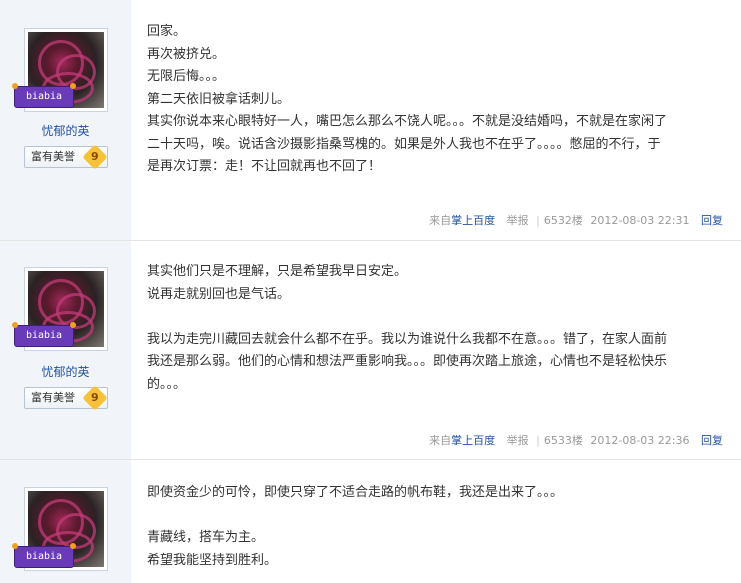  I want to click on post-line: 希望我能坚持到胜利。, so click(212, 560).